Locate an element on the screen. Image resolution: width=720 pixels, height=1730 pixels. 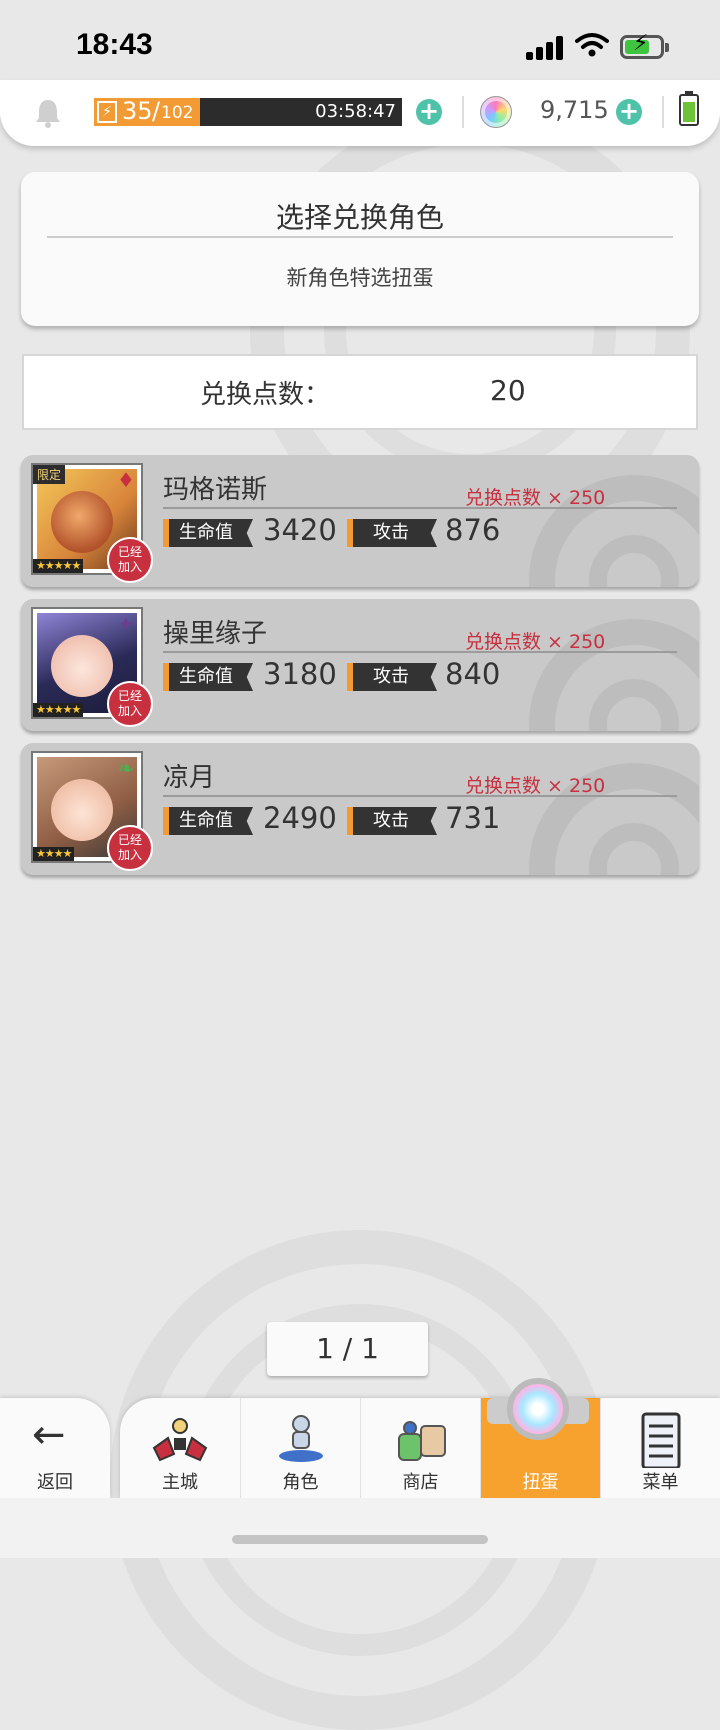
back-button: ← 返回 is located at coordinates (55, 1448).